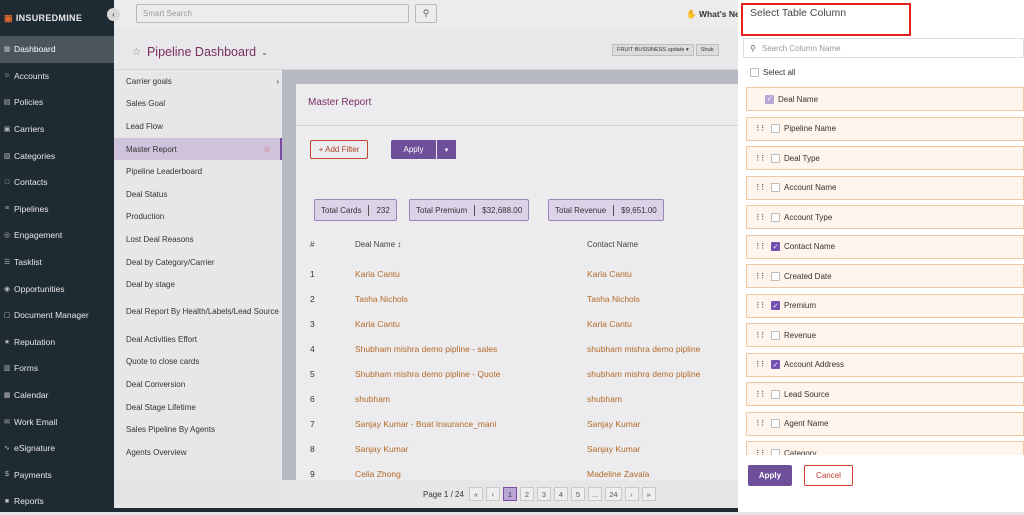 This screenshot has height=515, width=1024. What do you see at coordinates (885, 394) in the screenshot?
I see `column-option-lead-source: ⠇⠇ Lead Source` at bounding box center [885, 394].